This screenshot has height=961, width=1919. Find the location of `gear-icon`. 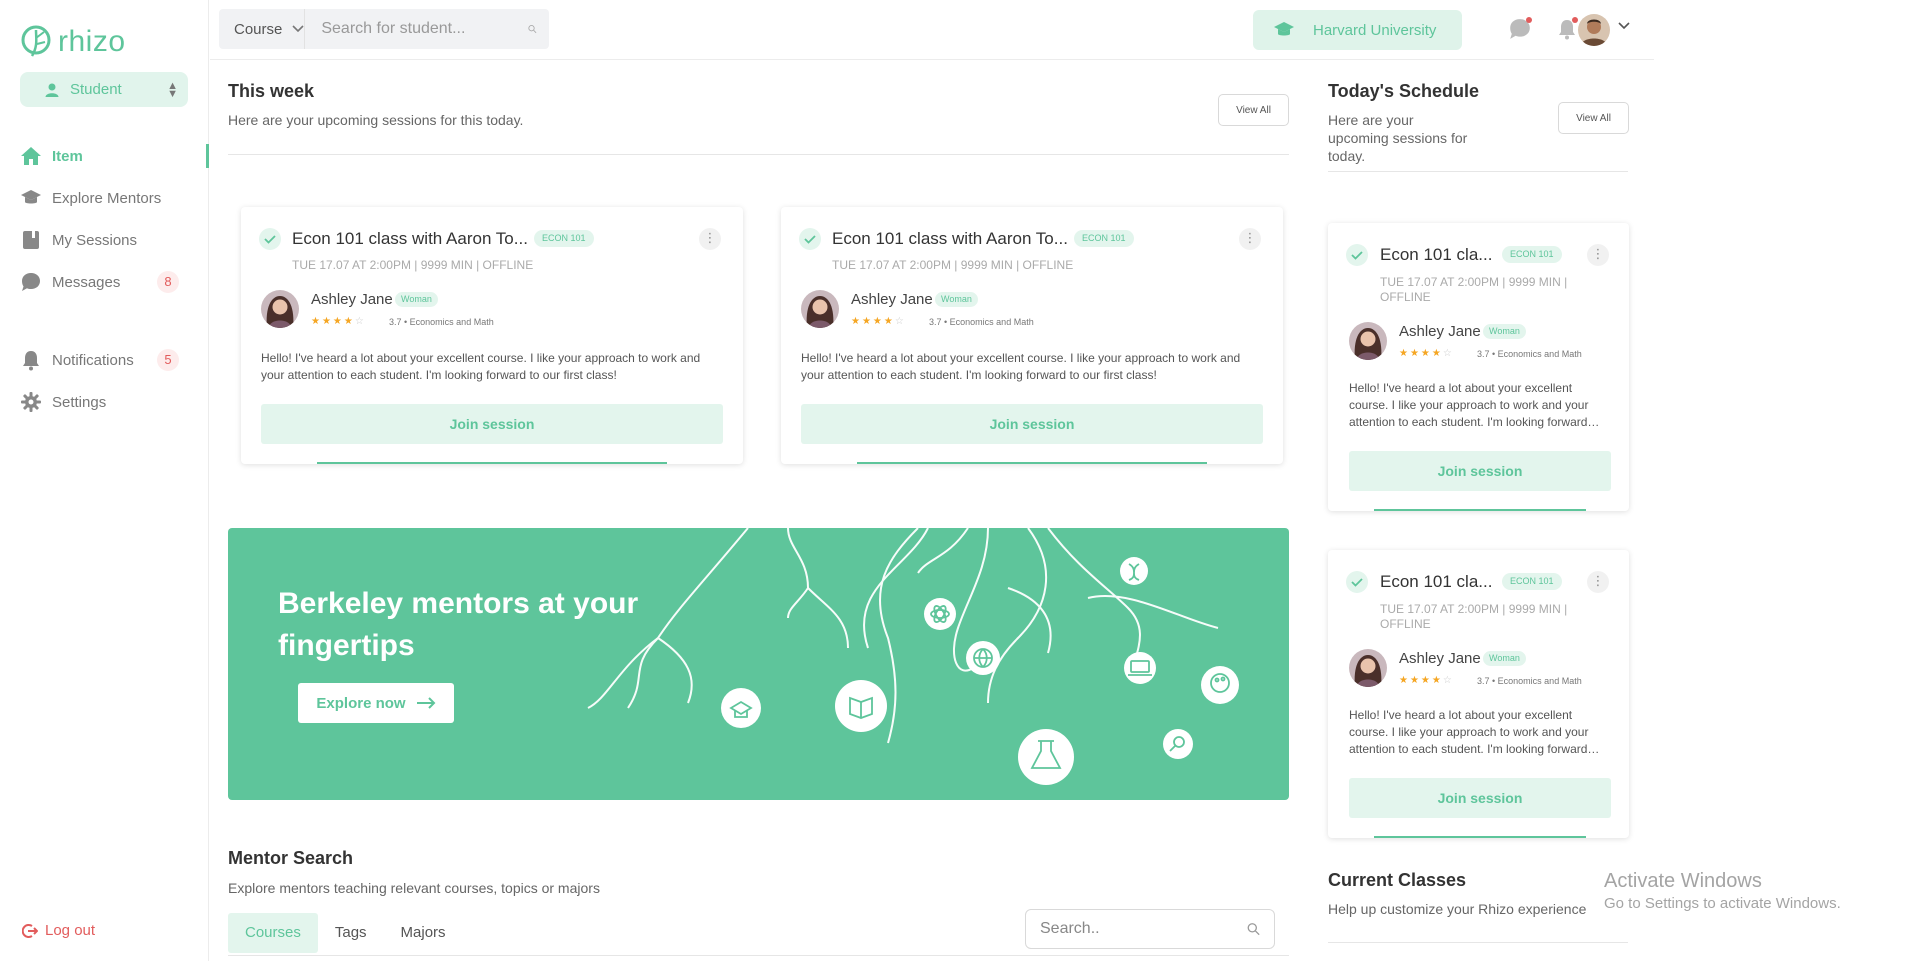

gear-icon is located at coordinates (31, 402).